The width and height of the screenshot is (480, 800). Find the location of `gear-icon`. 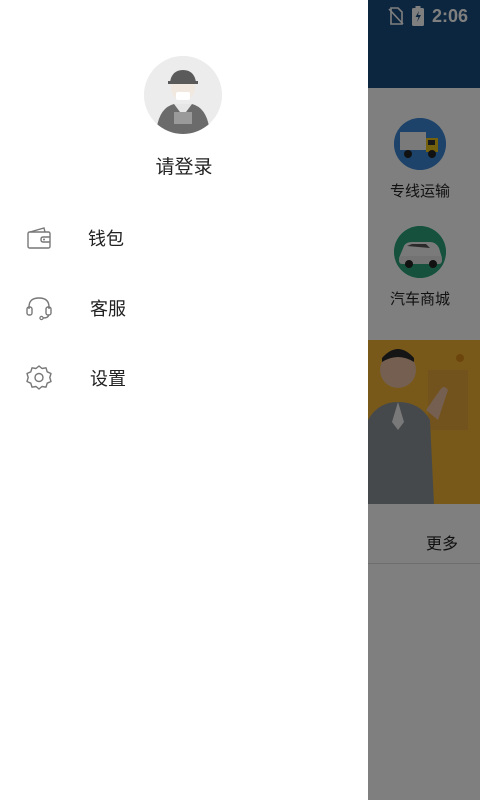

gear-icon is located at coordinates (39, 378).